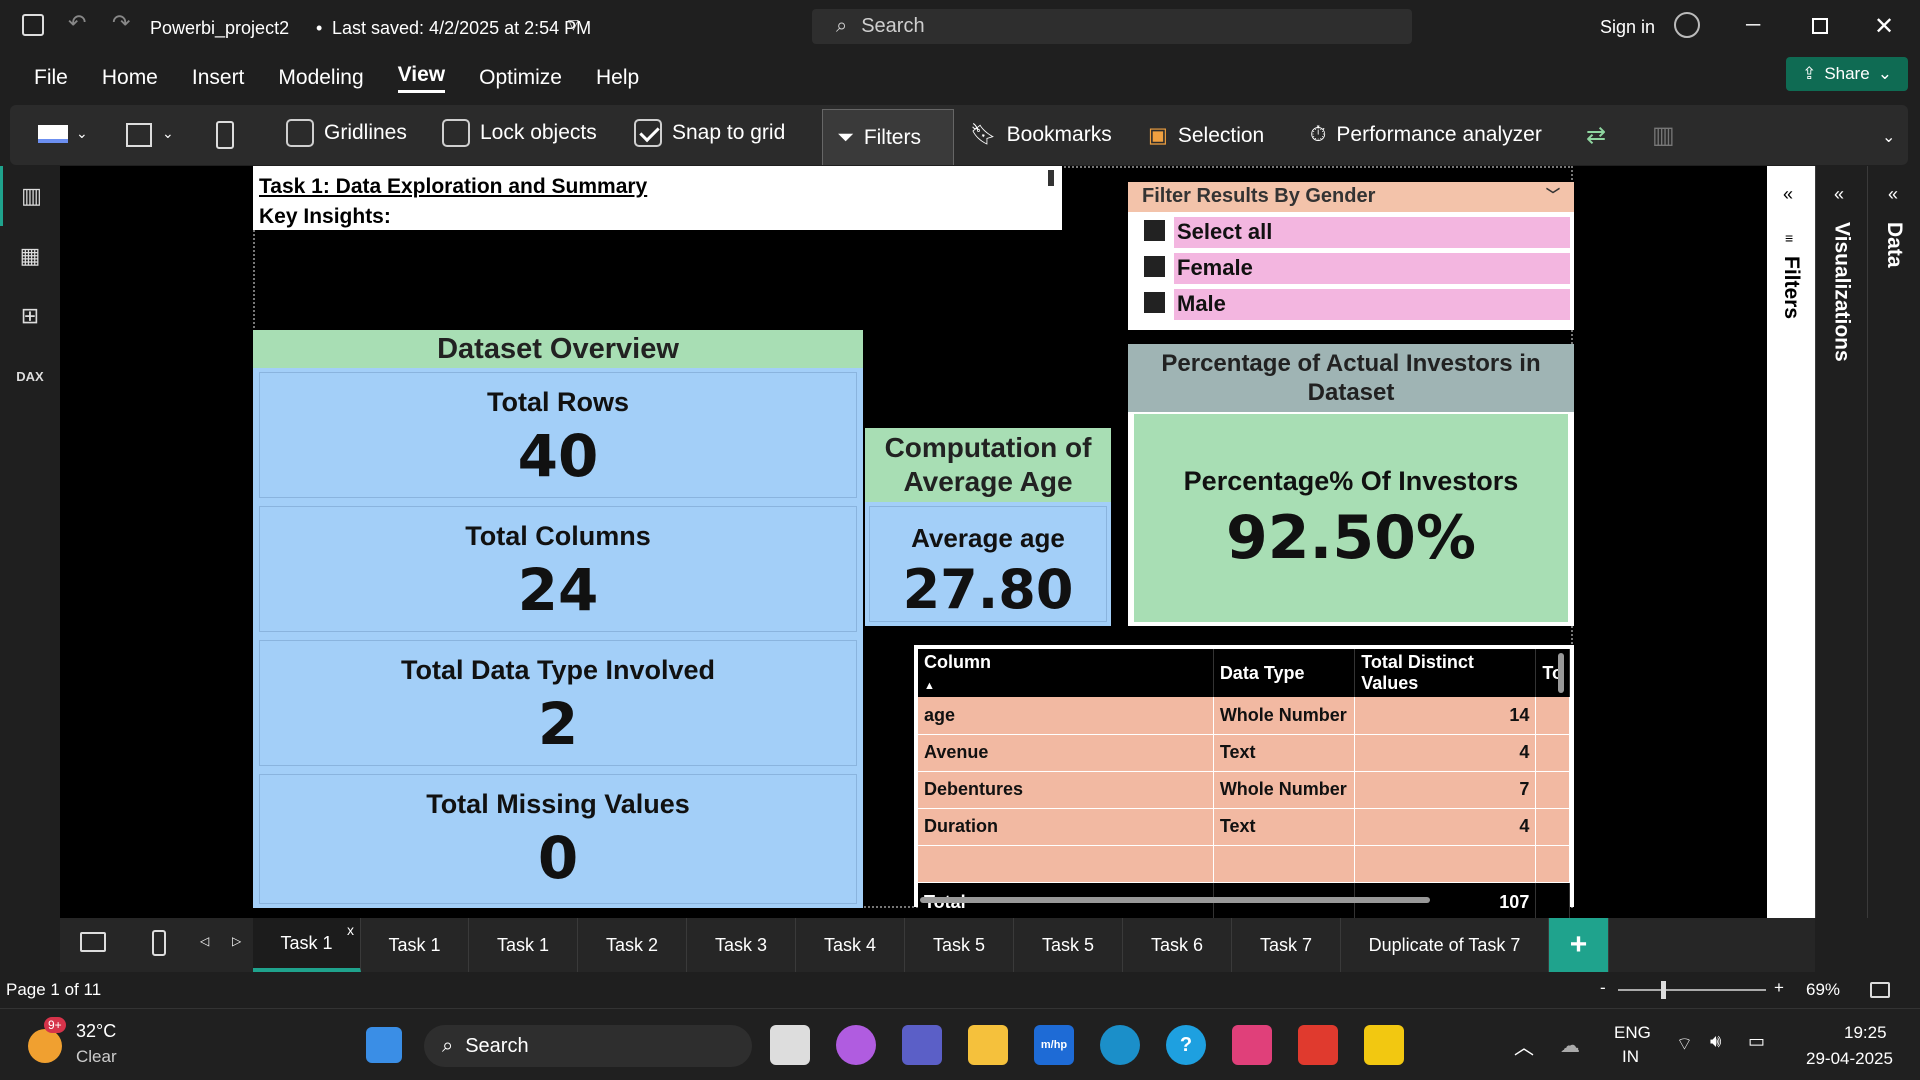 The width and height of the screenshot is (1920, 1080). What do you see at coordinates (1244, 716) in the screenshot?
I see `table-row: age Whole Number 14` at bounding box center [1244, 716].